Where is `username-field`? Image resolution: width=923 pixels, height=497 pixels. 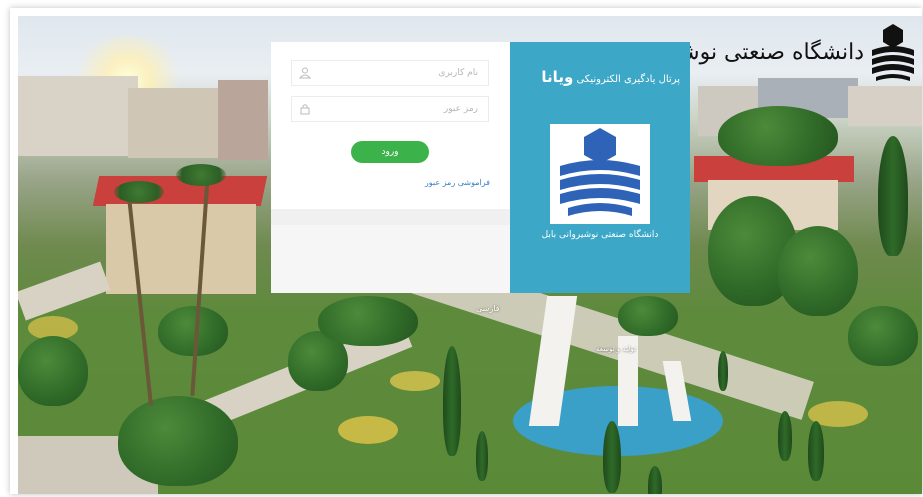
username-field is located at coordinates (390, 73).